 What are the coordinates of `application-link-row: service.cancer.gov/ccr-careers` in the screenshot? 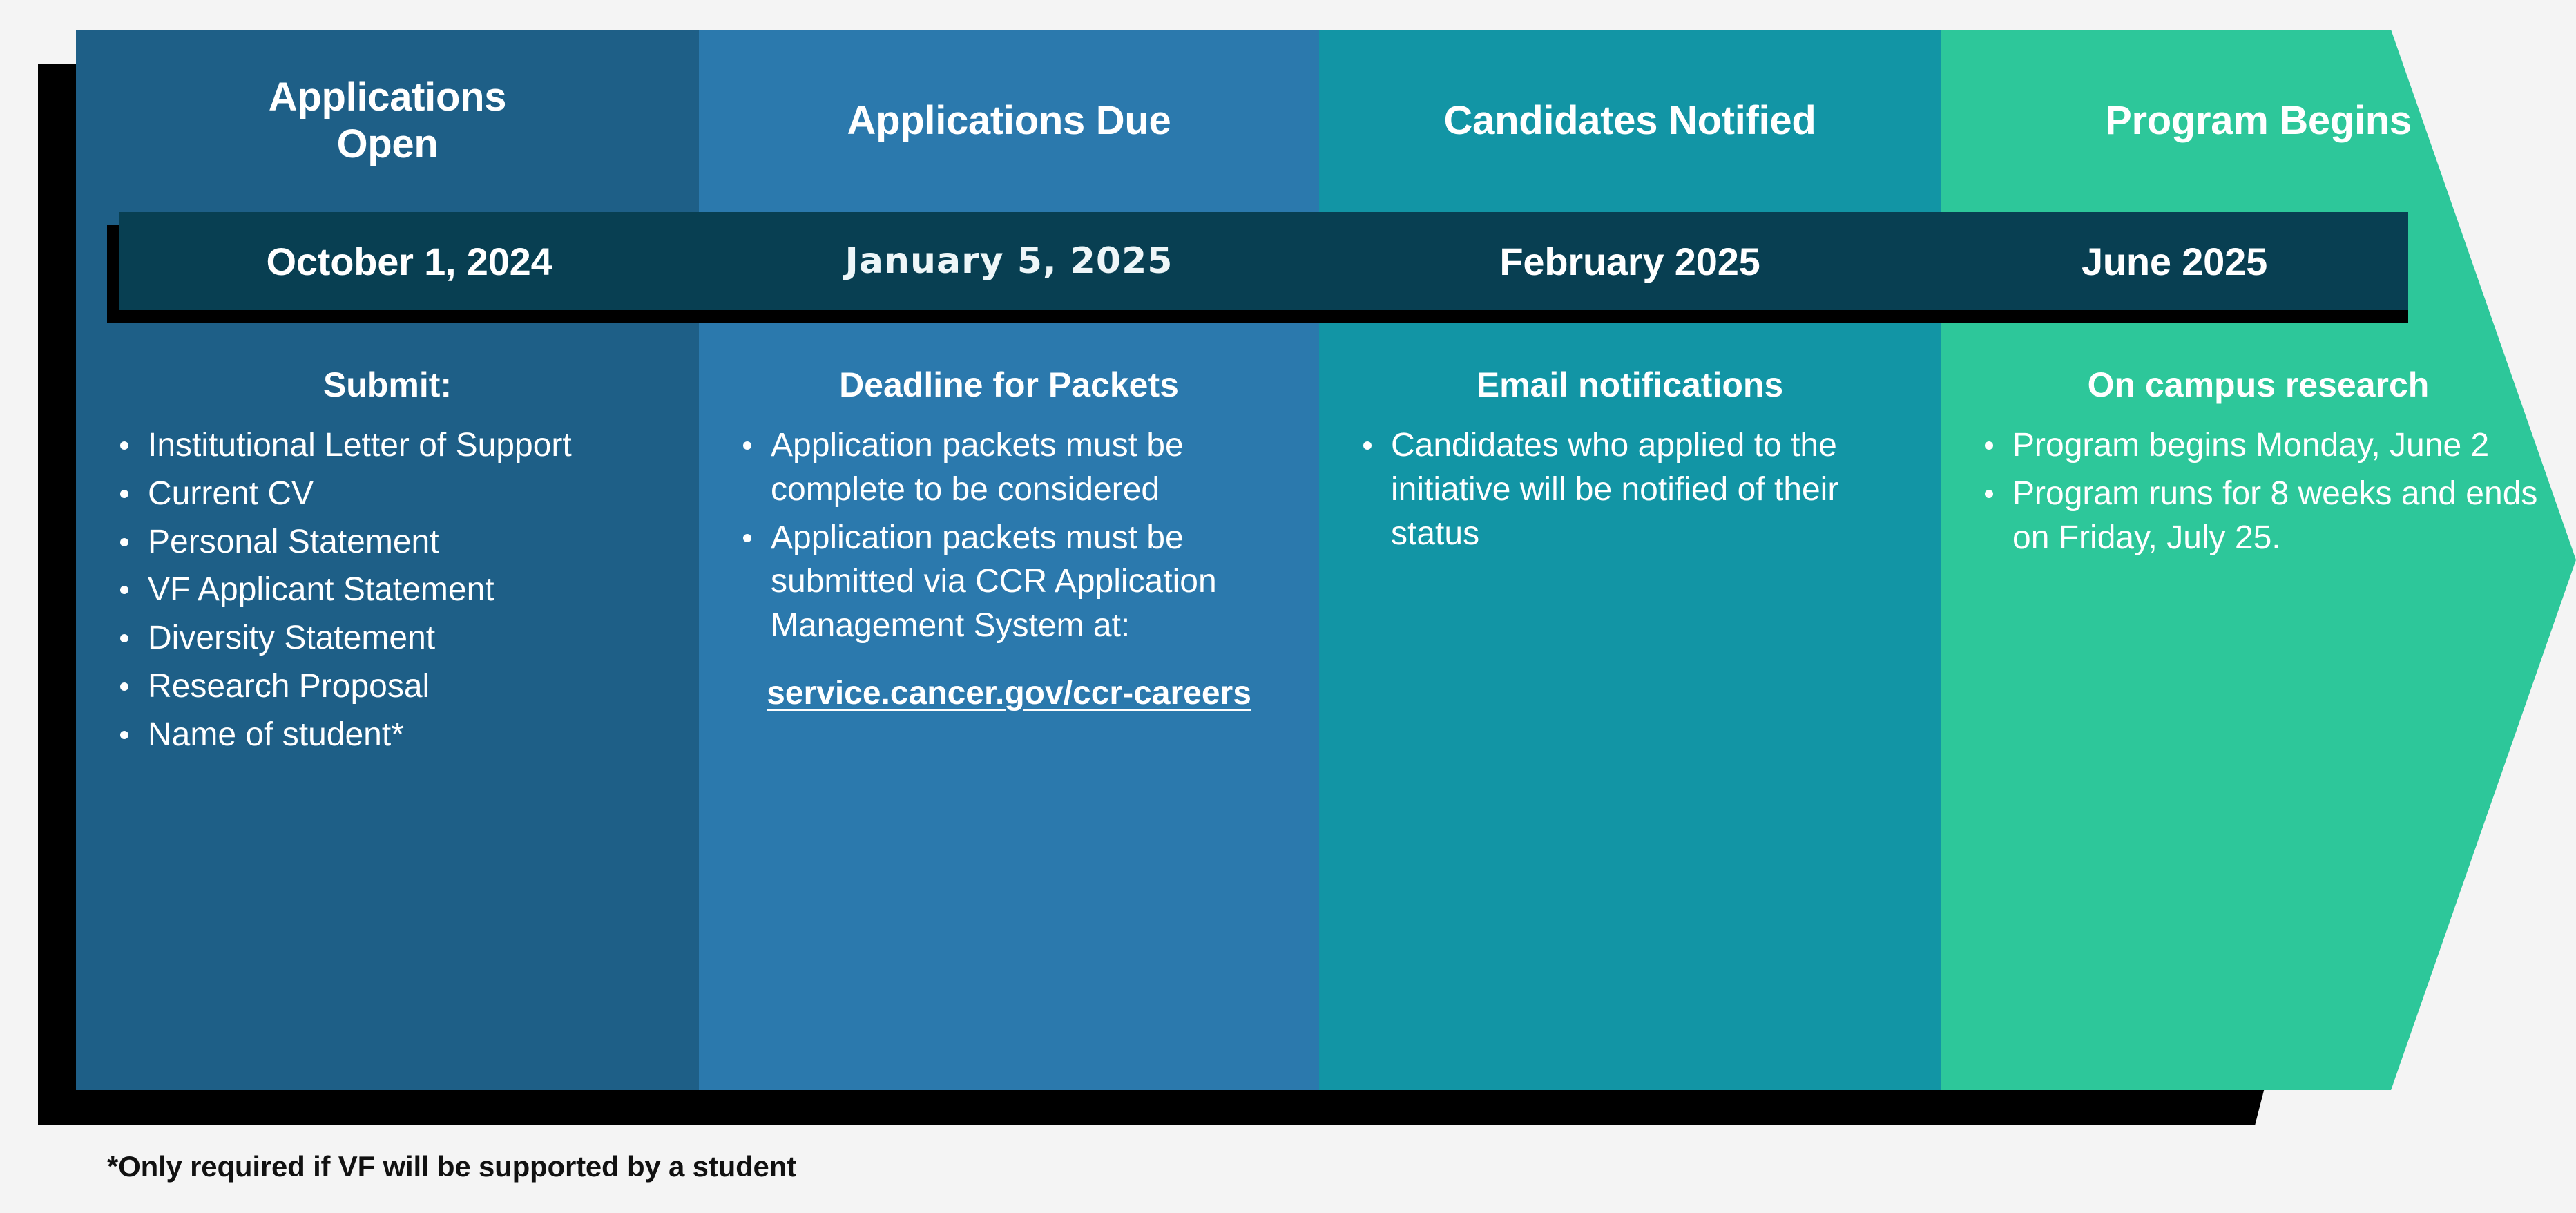 It's located at (1009, 693).